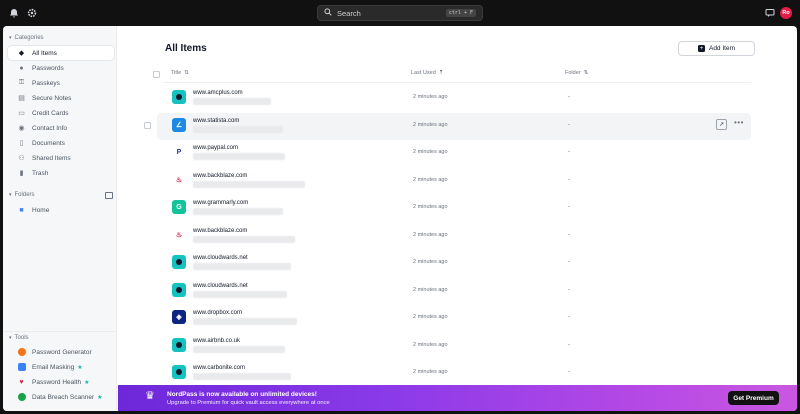 This screenshot has width=800, height=414. I want to click on table-row: www.airbnb.co.uk 2 minutes ago -, so click(454, 346).